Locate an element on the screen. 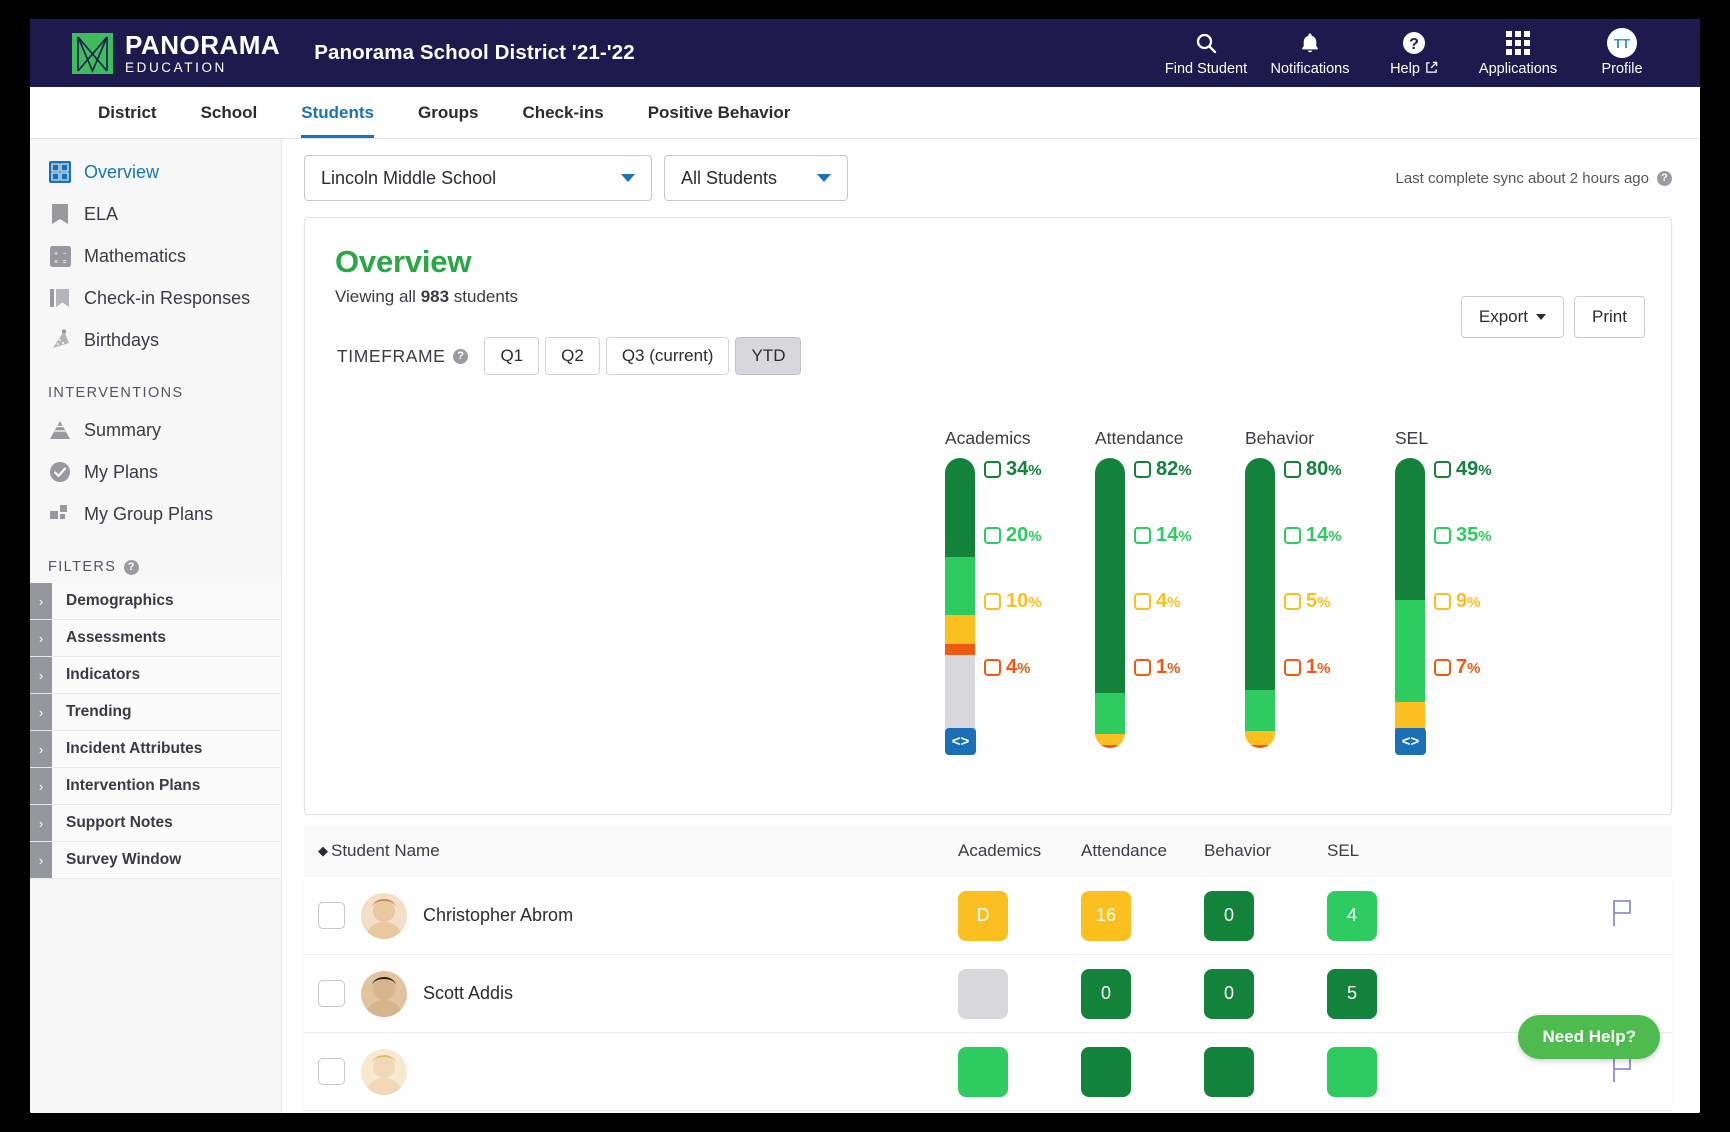 Image resolution: width=1730 pixels, height=1132 pixels. metric-pill-sel is located at coordinates (1352, 1071).